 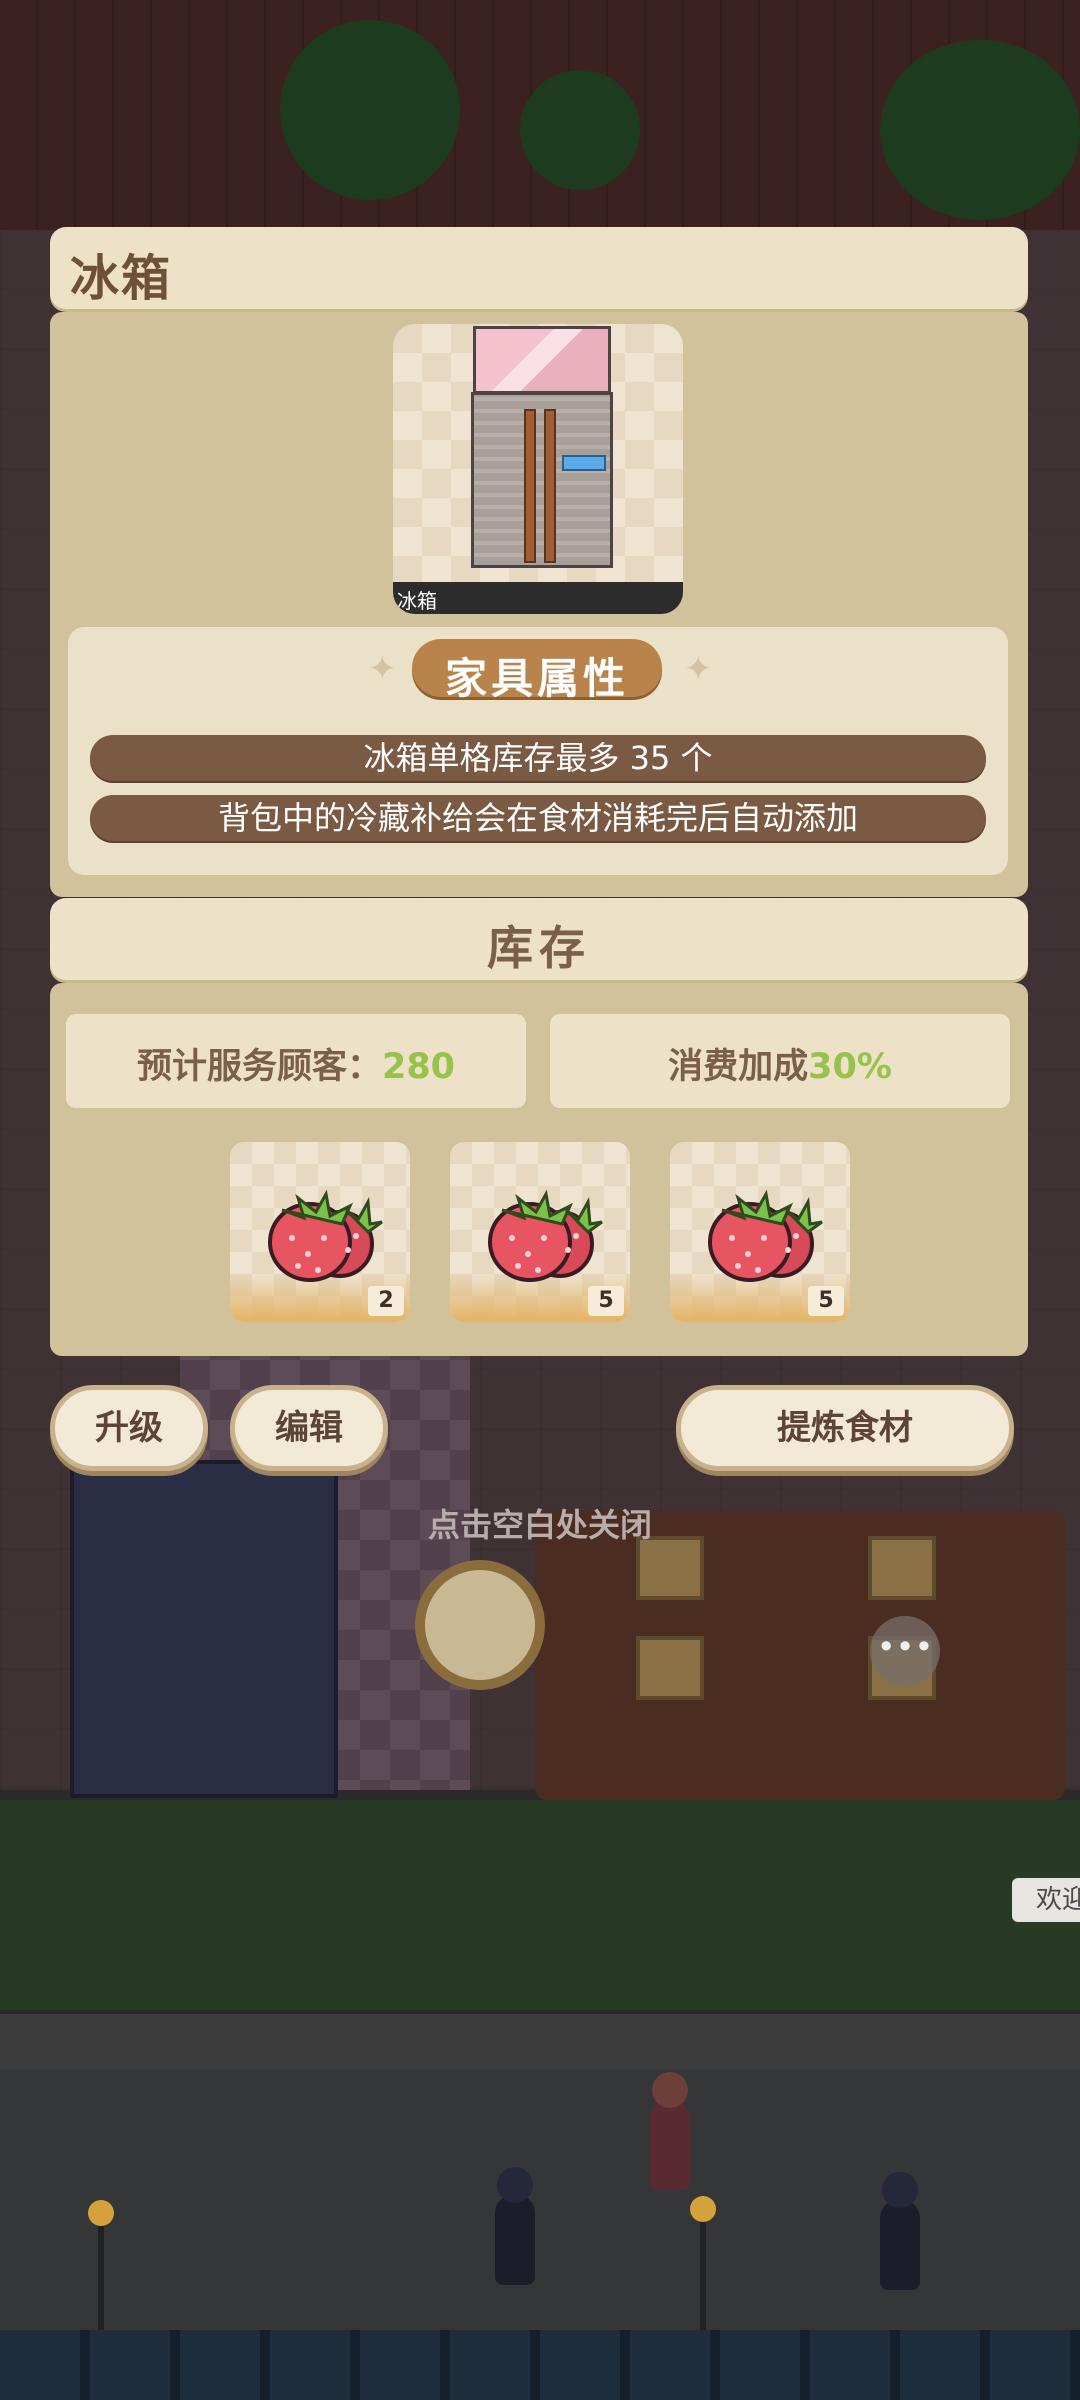 I want to click on edit-button: 编辑, so click(x=309, y=1428).